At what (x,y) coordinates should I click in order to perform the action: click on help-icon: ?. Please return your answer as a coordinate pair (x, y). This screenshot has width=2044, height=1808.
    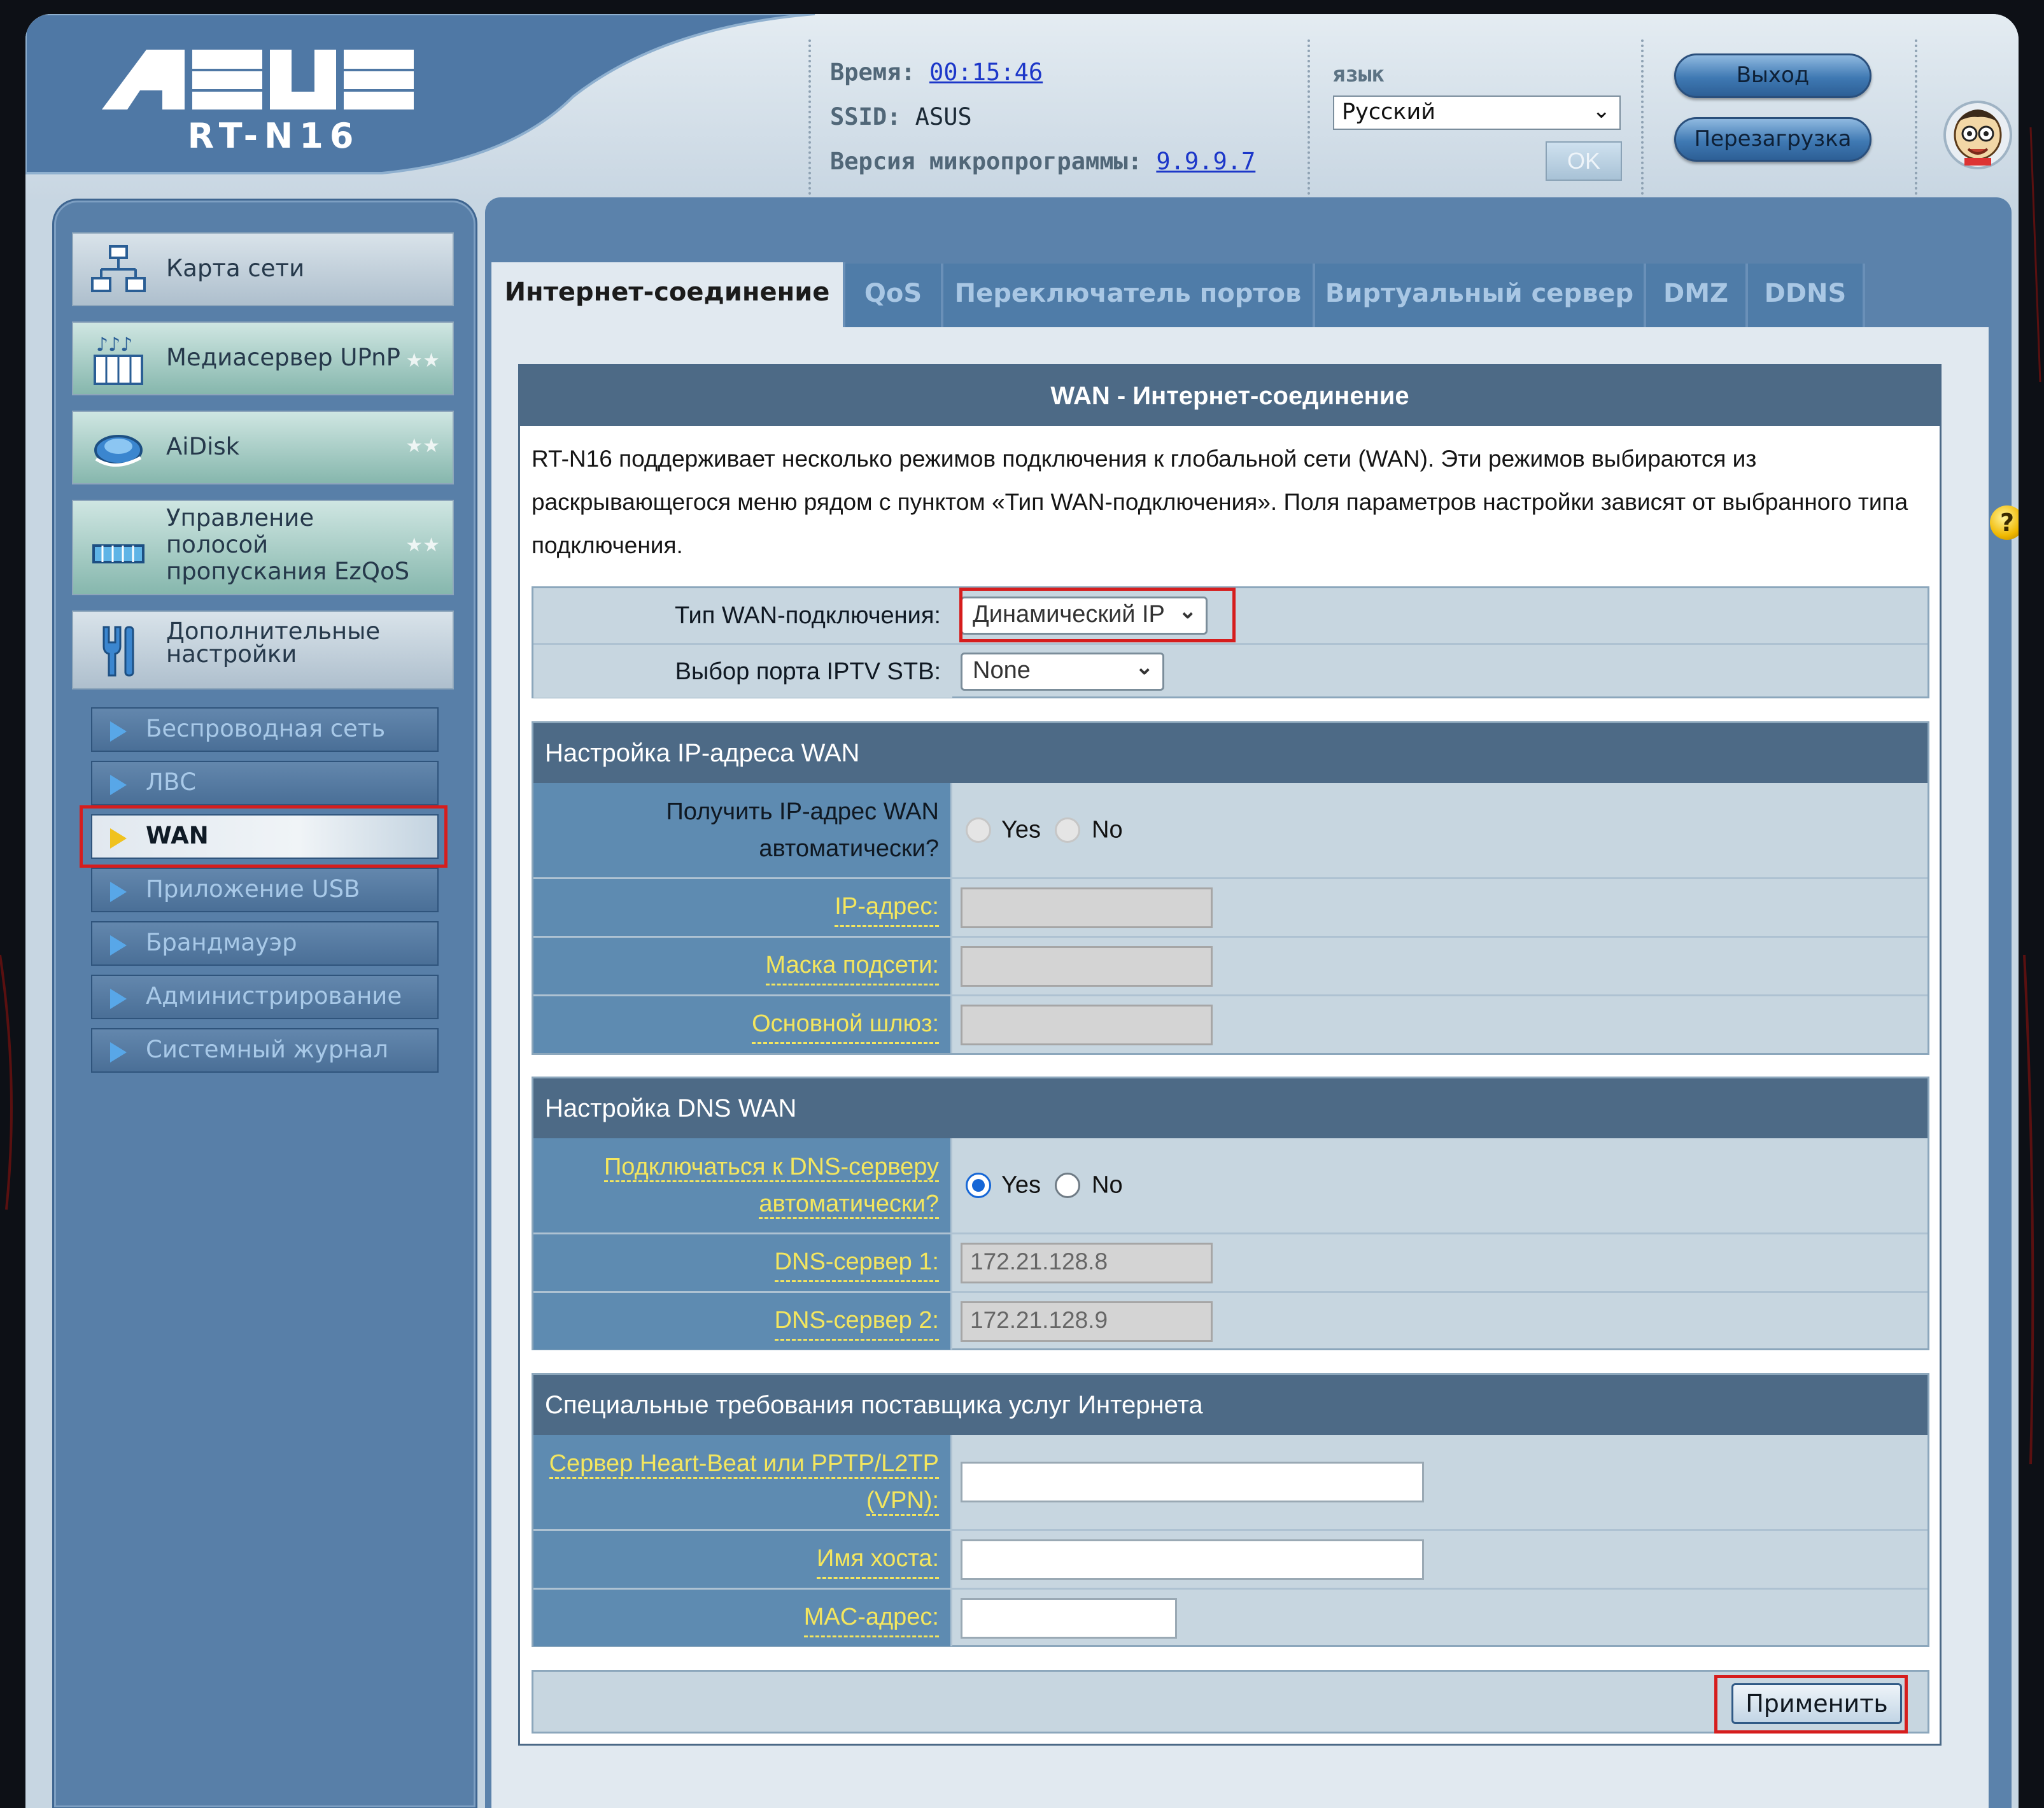
    Looking at the image, I should click on (2004, 523).